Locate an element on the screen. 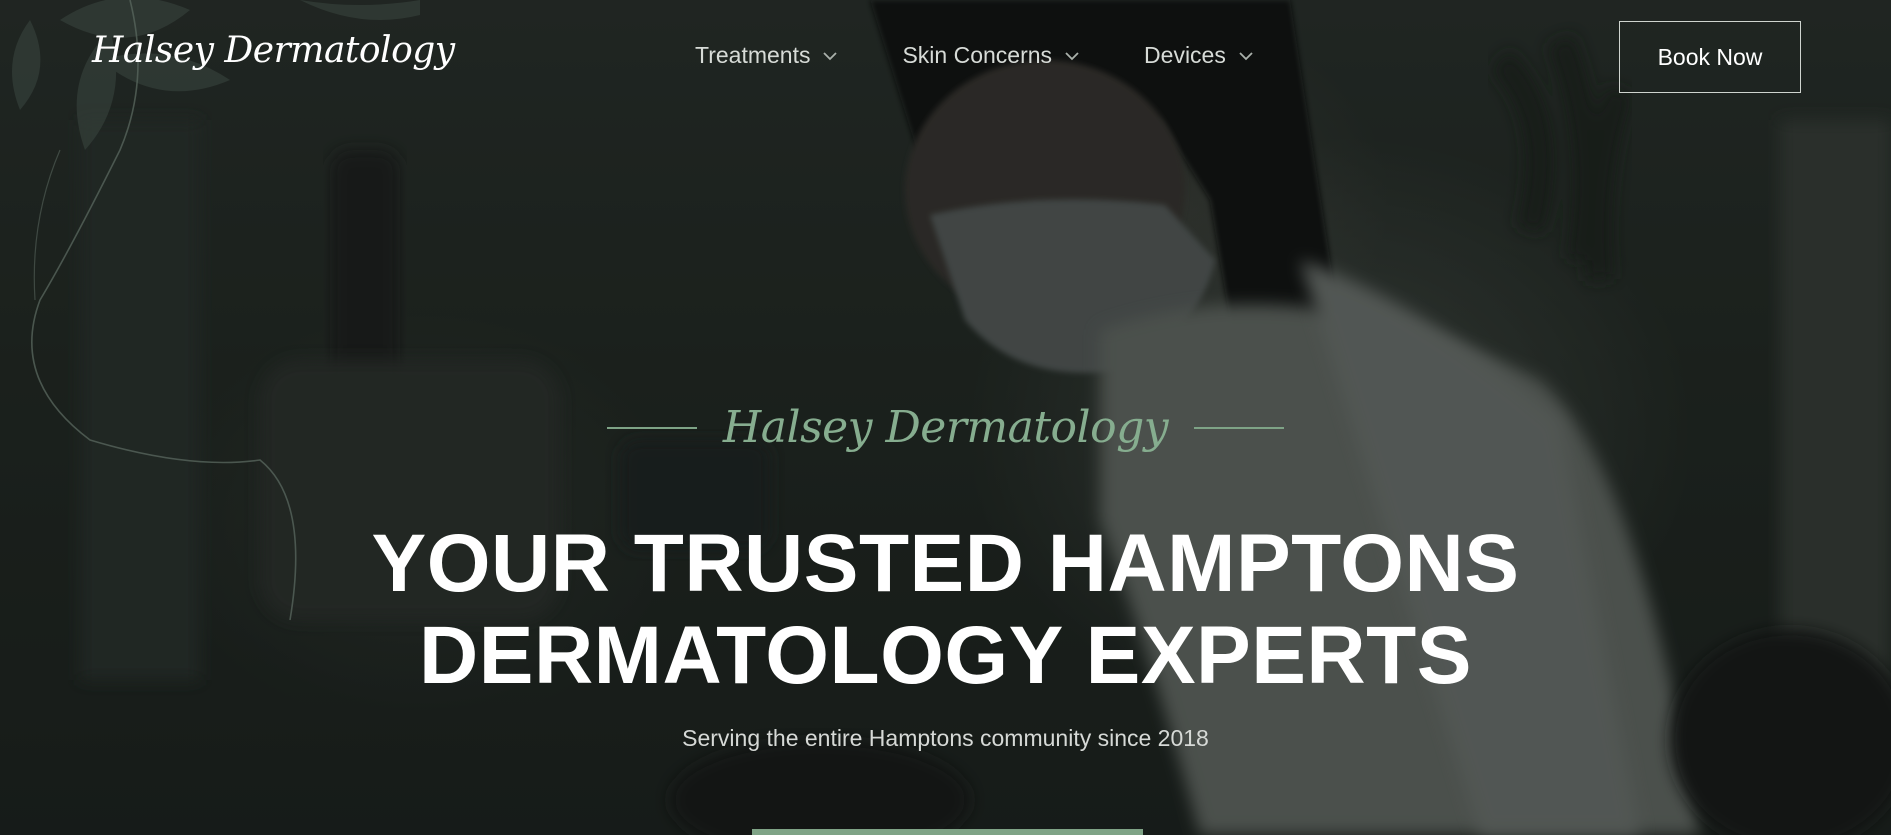 The height and width of the screenshot is (835, 1891). site-logo: Halsey Dermatology is located at coordinates (273, 50).